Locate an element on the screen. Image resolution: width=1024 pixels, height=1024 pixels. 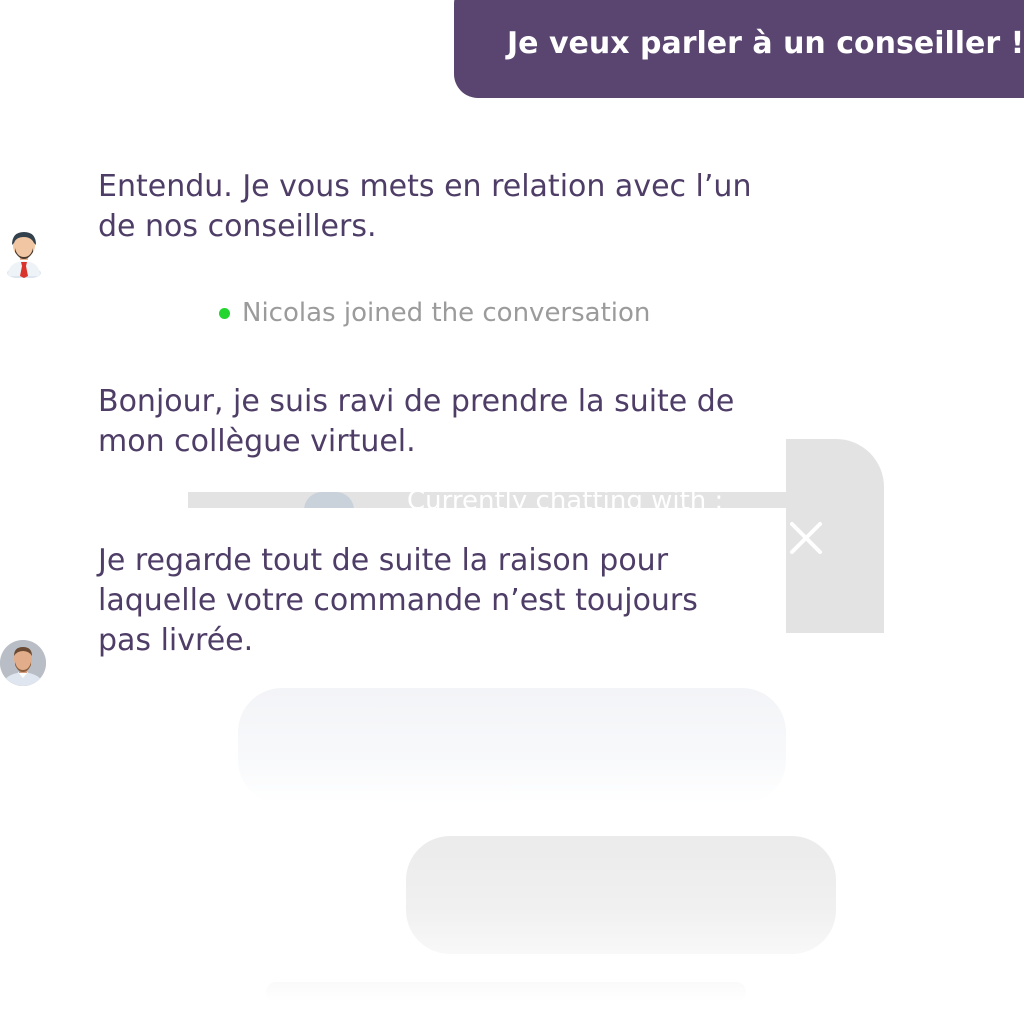
bot-avatar-icon is located at coordinates (24, 255).